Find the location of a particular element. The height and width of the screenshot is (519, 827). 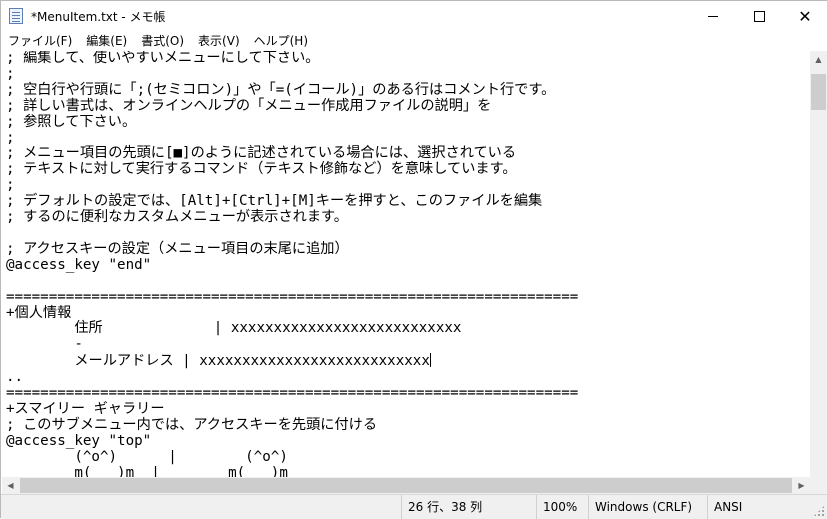

editor-line: @access_key "top" is located at coordinates (292, 441).